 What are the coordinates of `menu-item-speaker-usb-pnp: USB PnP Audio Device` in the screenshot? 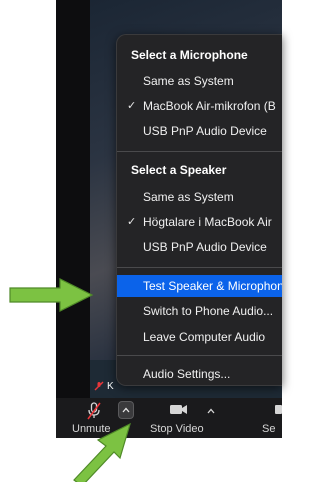 It's located at (199, 247).